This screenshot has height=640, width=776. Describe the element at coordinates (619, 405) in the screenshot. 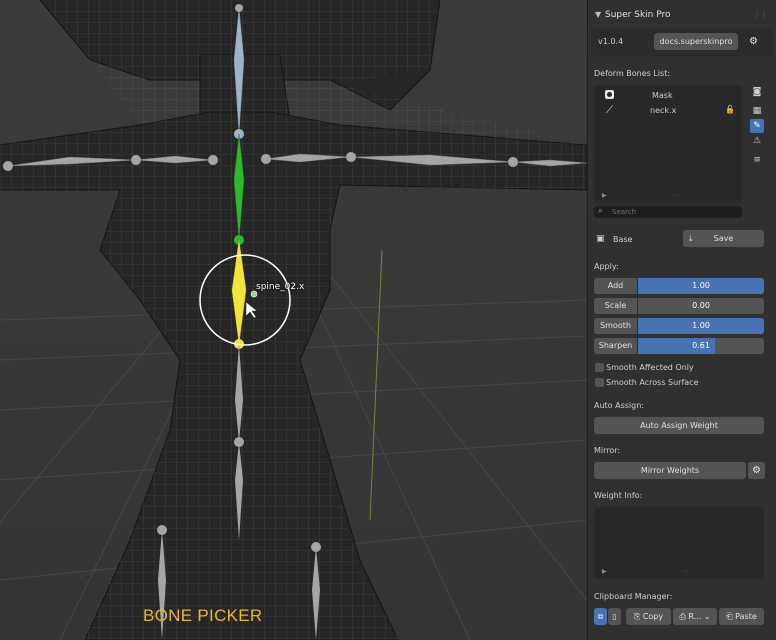

I see `auto-assign-label: Auto Assign:` at that location.